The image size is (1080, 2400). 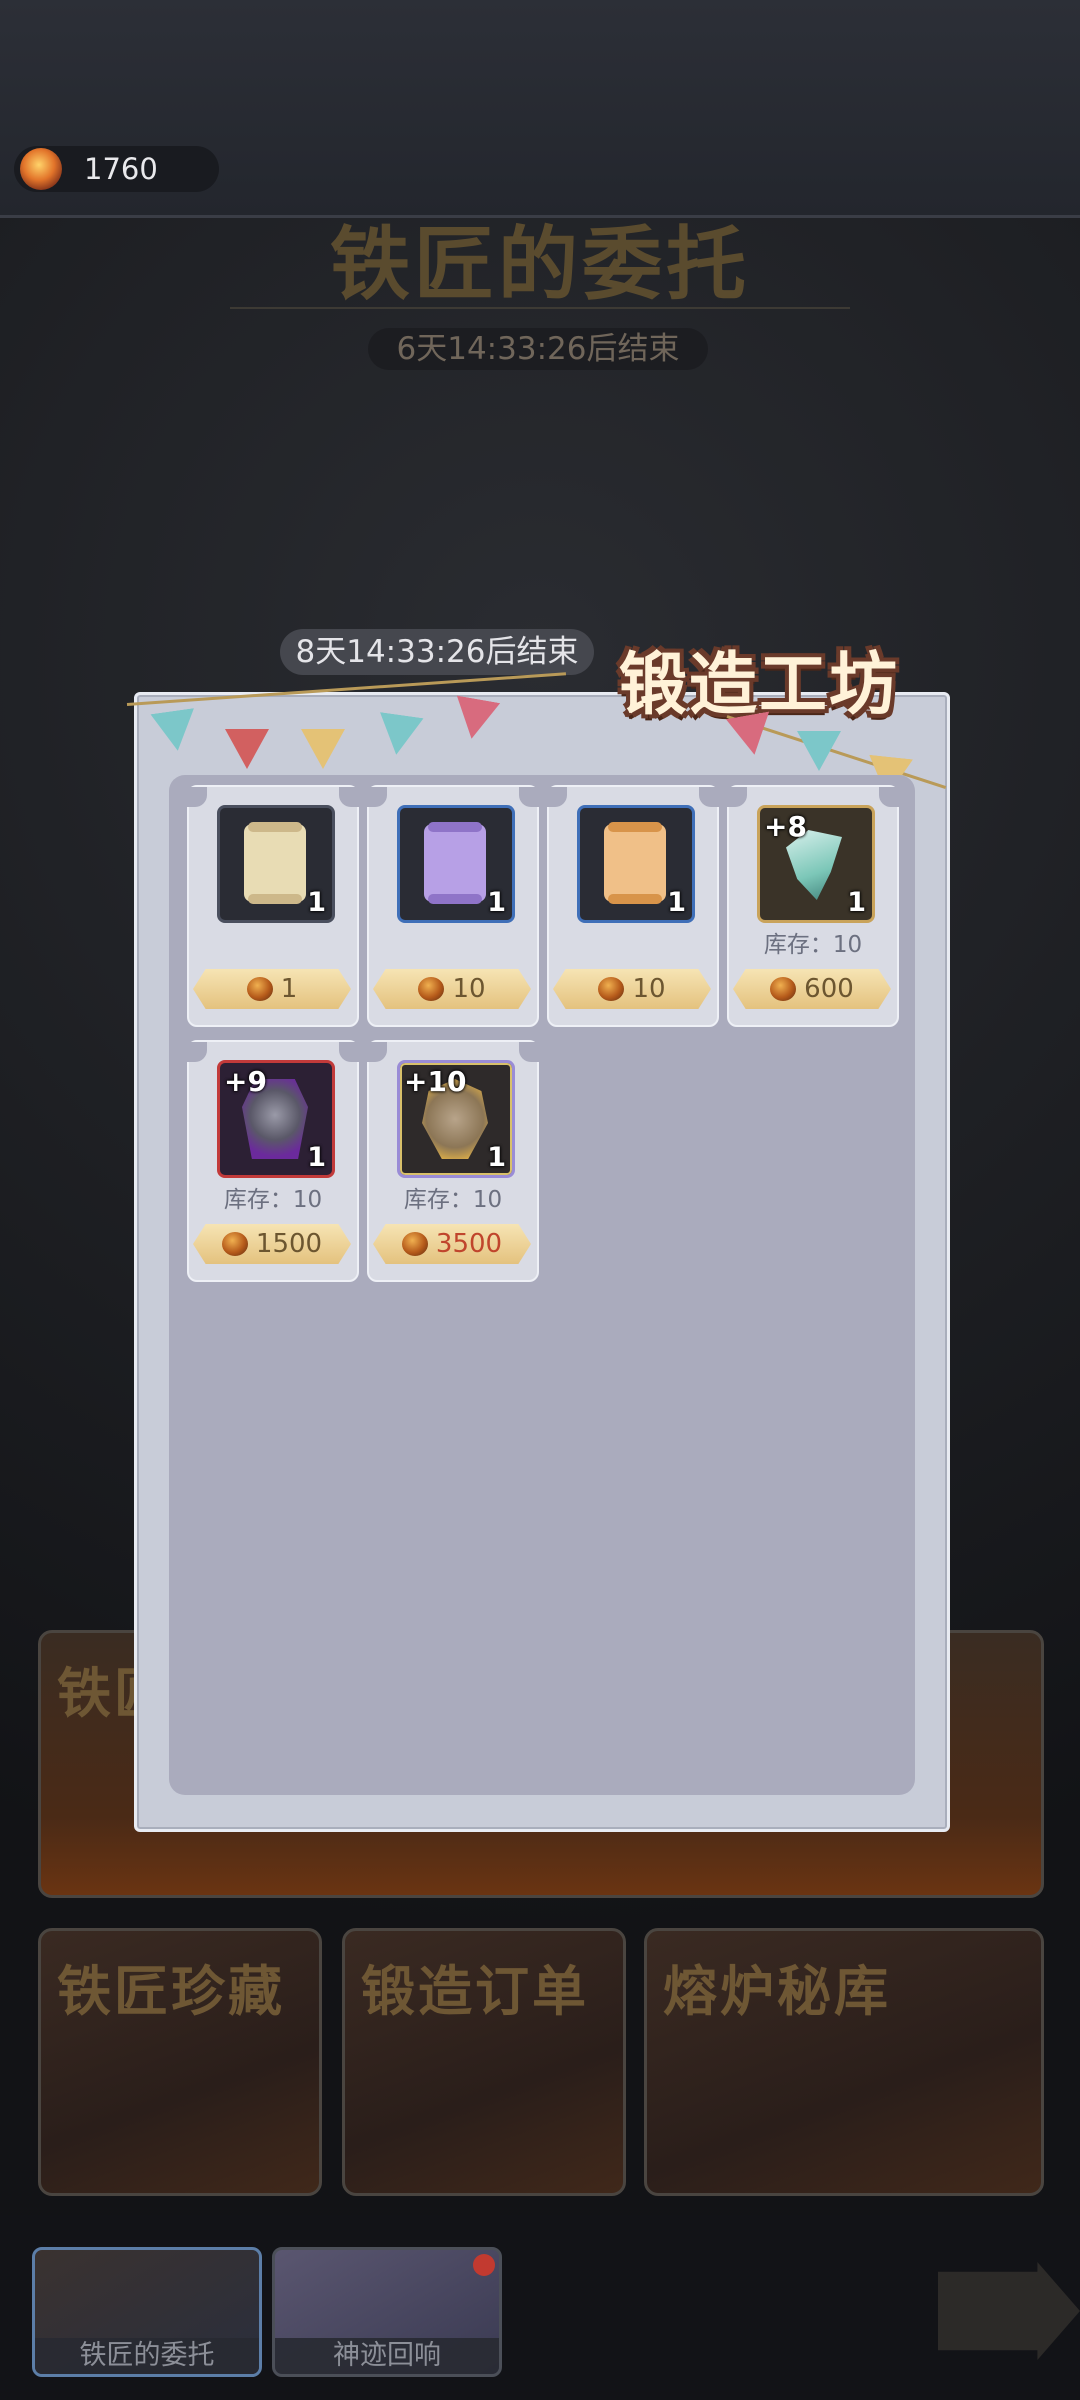 I want to click on buy-button: 3500, so click(x=452, y=1244).